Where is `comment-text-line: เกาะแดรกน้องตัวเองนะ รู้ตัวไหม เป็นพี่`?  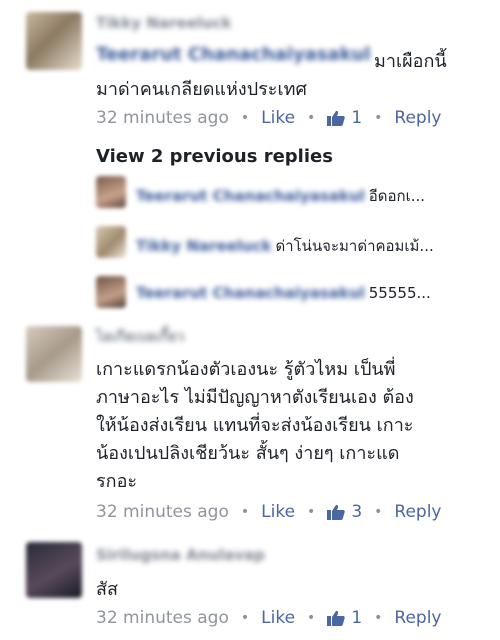 comment-text-line: เกาะแดรกน้องตัวเองนะ รู้ตัวไหม เป็นพี่ is located at coordinates (246, 369).